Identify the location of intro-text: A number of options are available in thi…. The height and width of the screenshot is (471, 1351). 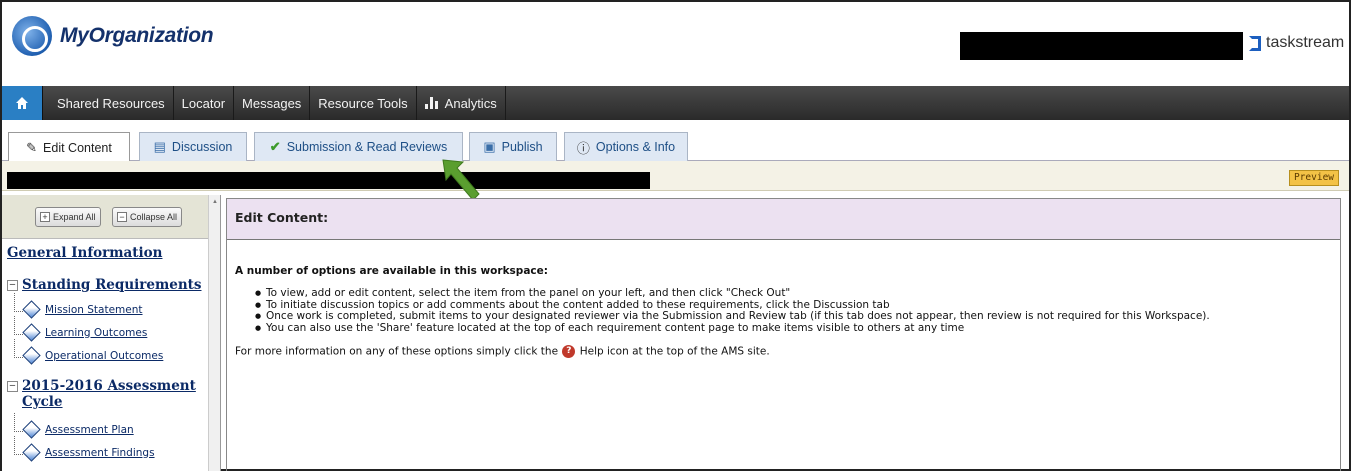
(391, 271).